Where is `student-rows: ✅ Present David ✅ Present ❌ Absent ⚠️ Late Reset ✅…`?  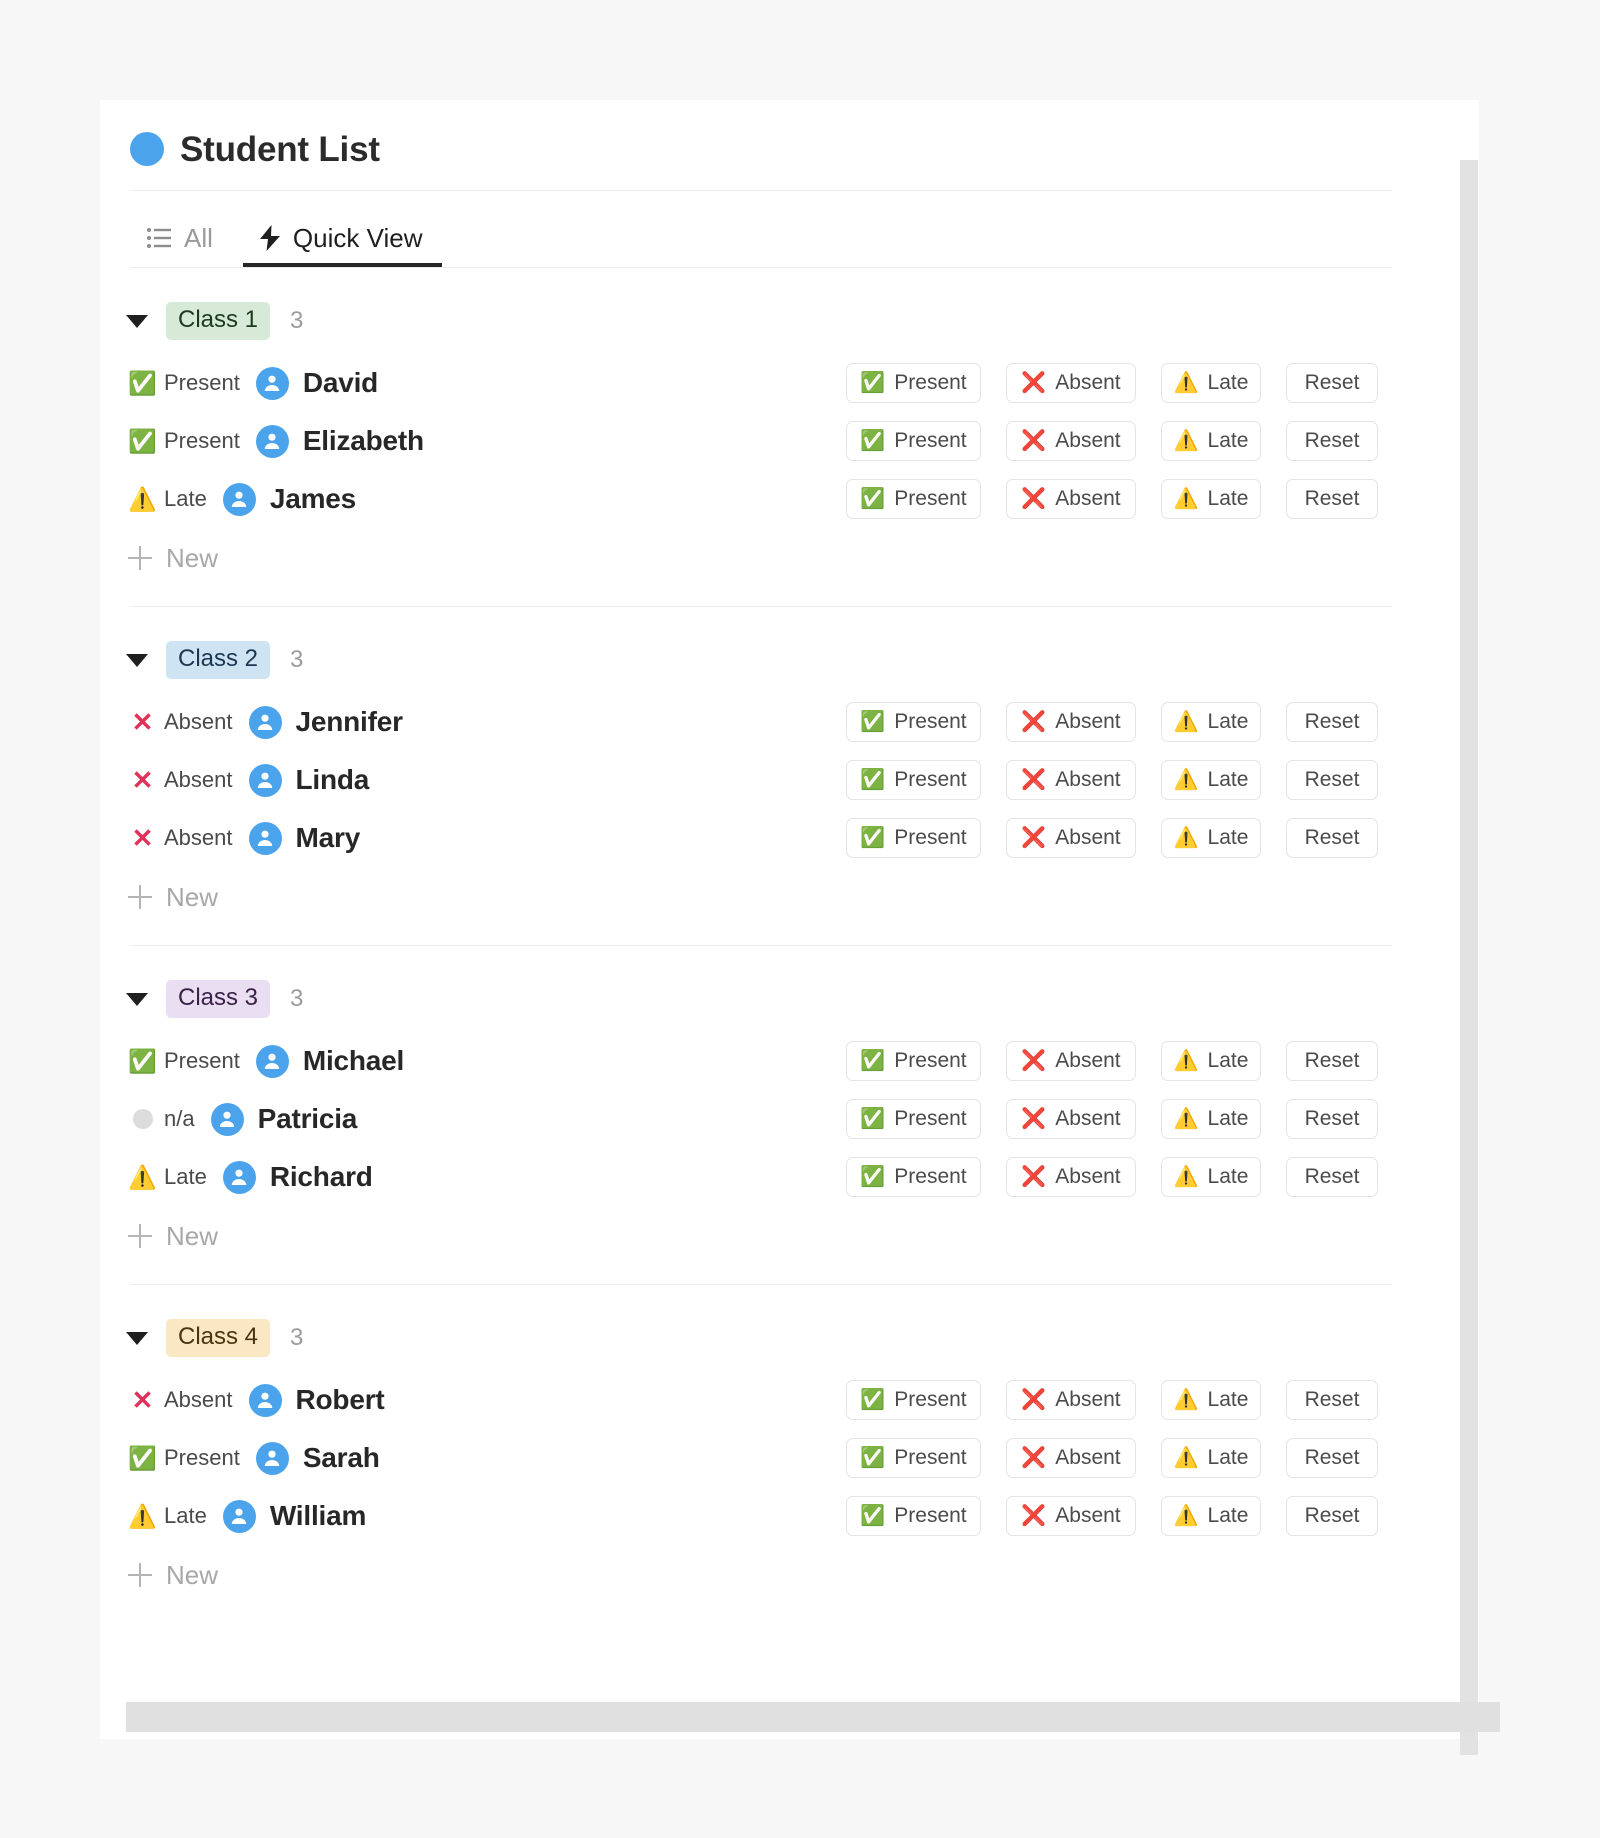 student-rows: ✅ Present David ✅ Present ❌ Absent ⚠️ Late Reset ✅… is located at coordinates (761, 434).